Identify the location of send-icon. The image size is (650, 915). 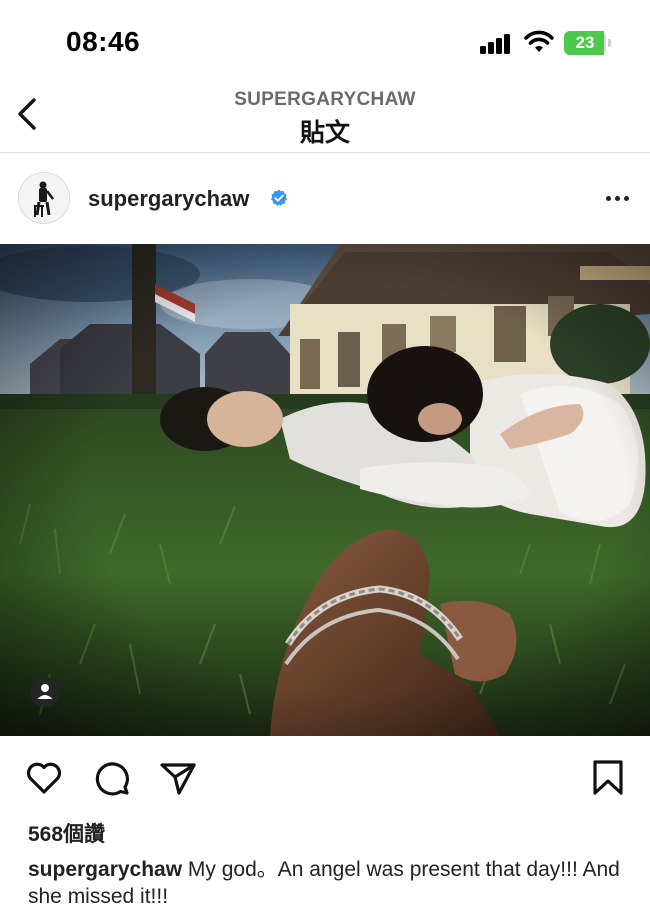
(178, 778).